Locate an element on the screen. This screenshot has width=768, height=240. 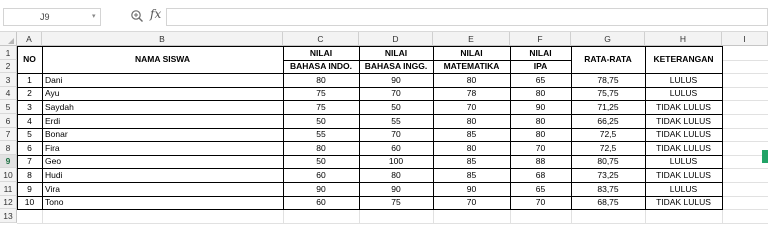
cell-no: 9 is located at coordinates (29, 189).